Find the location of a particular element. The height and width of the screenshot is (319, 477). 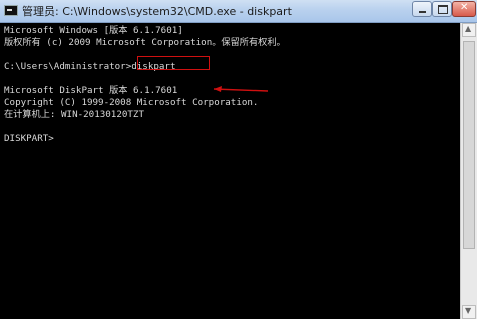

console-line: Microsoft DiskPart 版本 6.1.7601 is located at coordinates (91, 90).